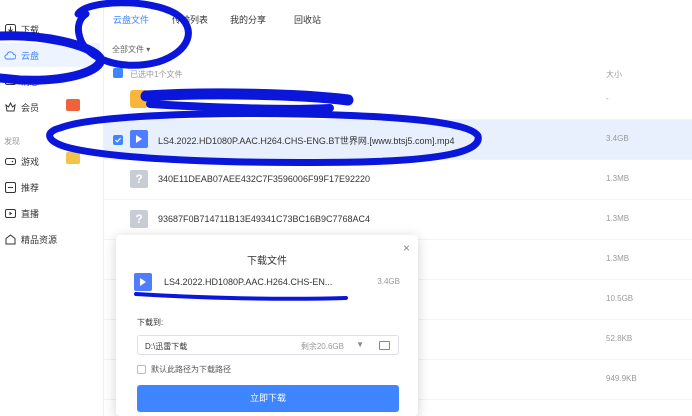 The width and height of the screenshot is (692, 416). Describe the element at coordinates (398, 18) in the screenshot. I see `top-tabs: 云盘文件 传输列表 我的分享 回收站` at that location.